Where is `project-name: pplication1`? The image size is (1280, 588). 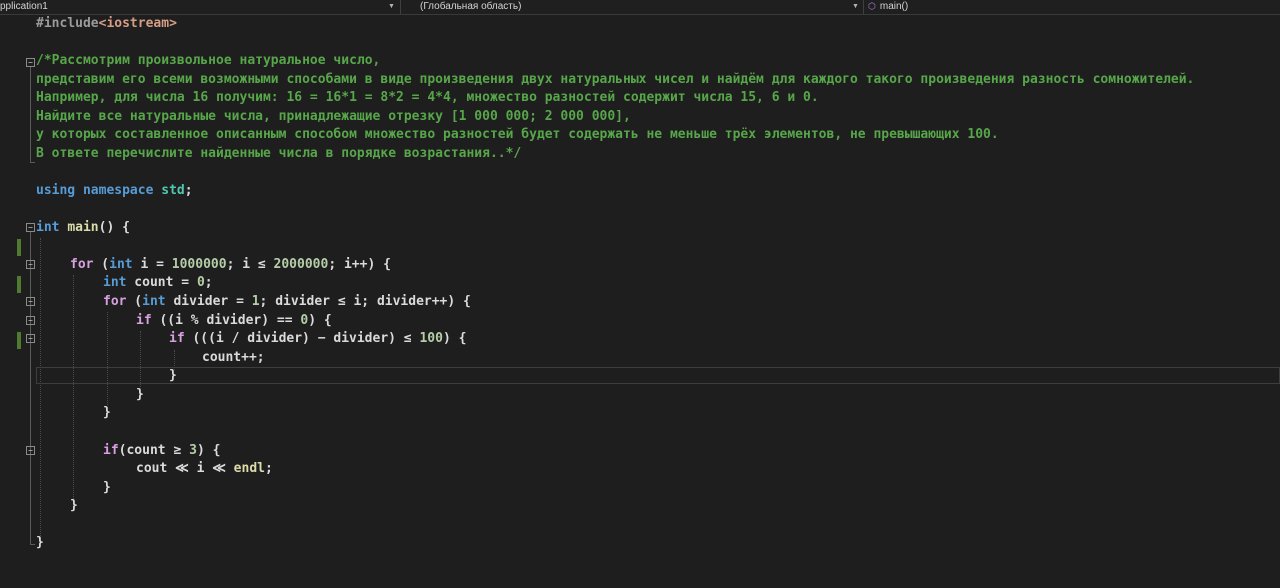 project-name: pplication1 is located at coordinates (24, 6).